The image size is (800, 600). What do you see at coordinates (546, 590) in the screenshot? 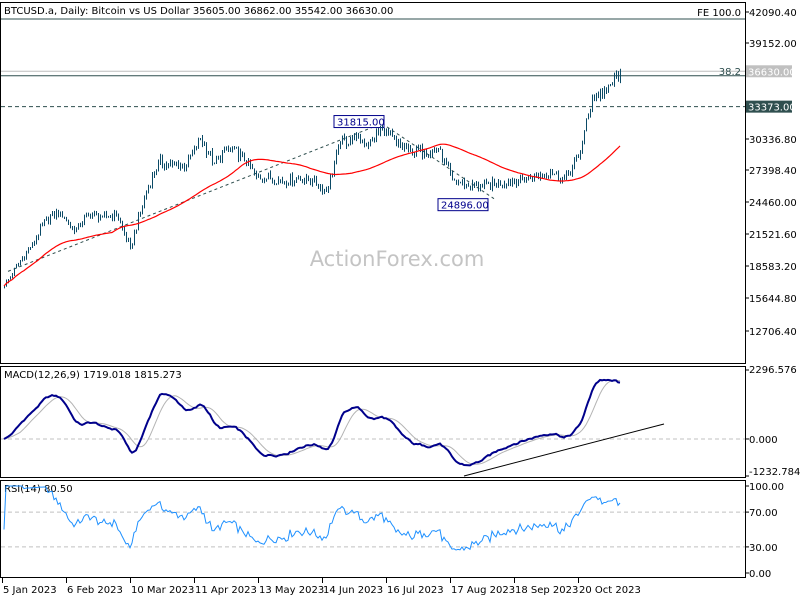
I see `x-tick-label: 18 Sep 2023` at bounding box center [546, 590].